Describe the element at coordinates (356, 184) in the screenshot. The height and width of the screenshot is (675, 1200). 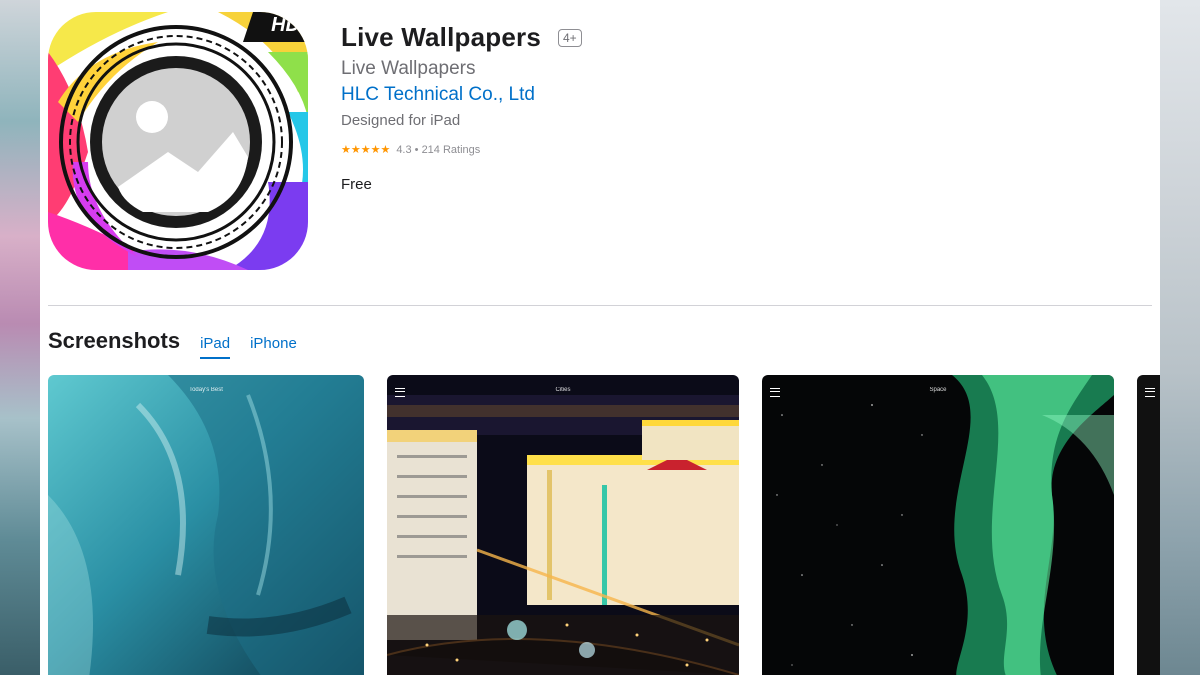
I see `price-label: Free` at that location.